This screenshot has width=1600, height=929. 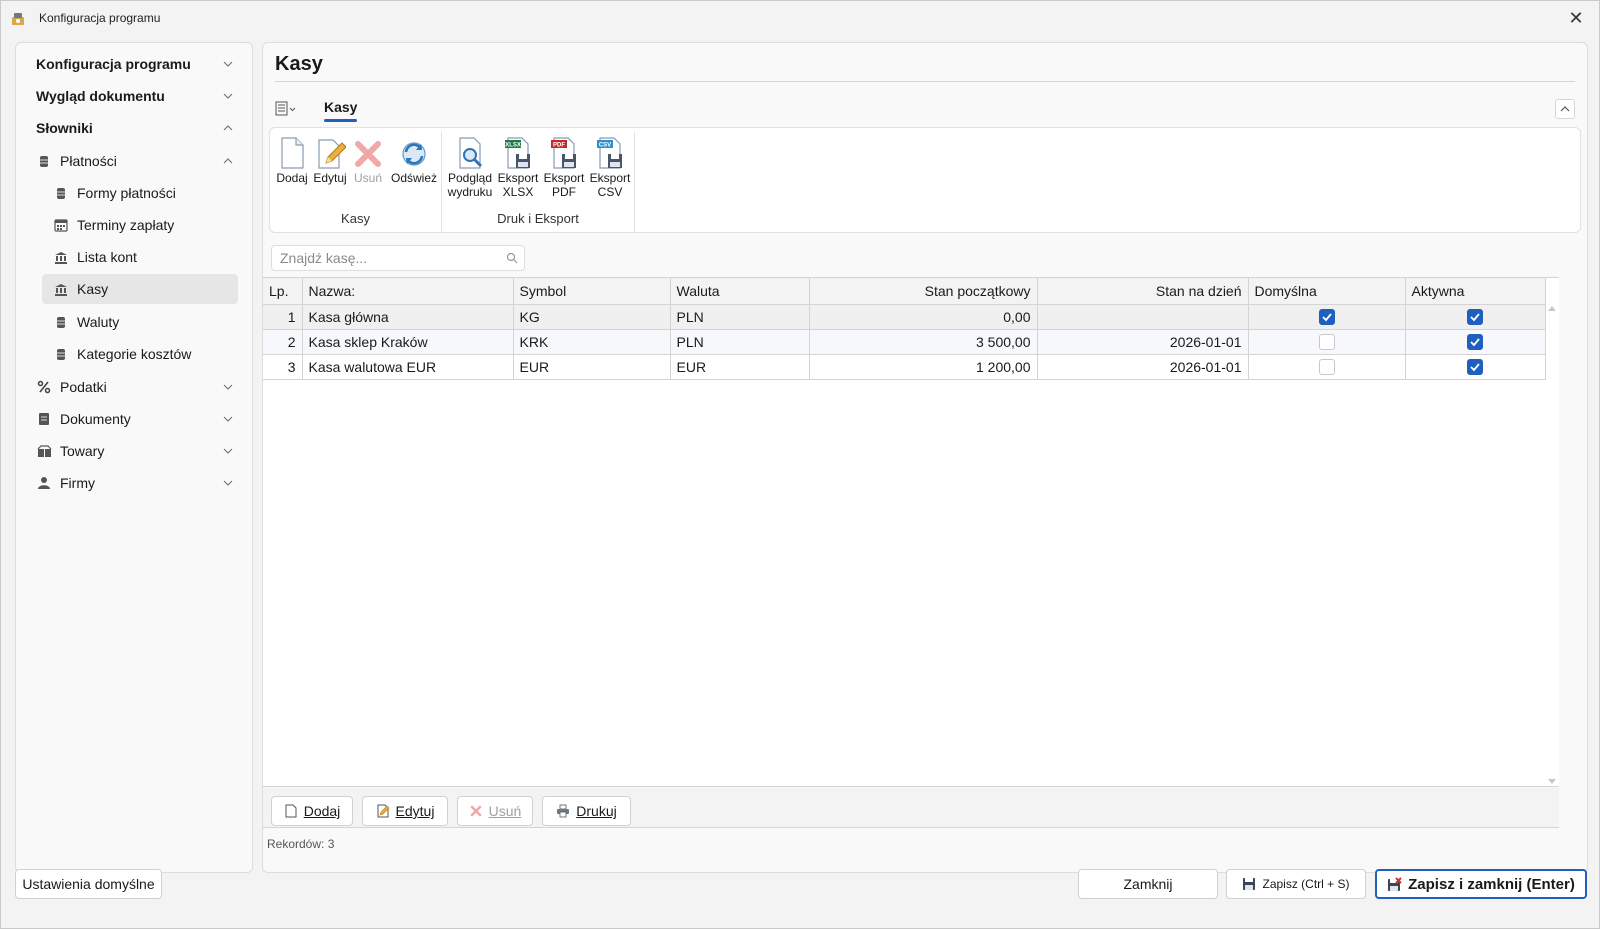 I want to click on sidebar-item-towary: Towary, so click(x=134, y=451).